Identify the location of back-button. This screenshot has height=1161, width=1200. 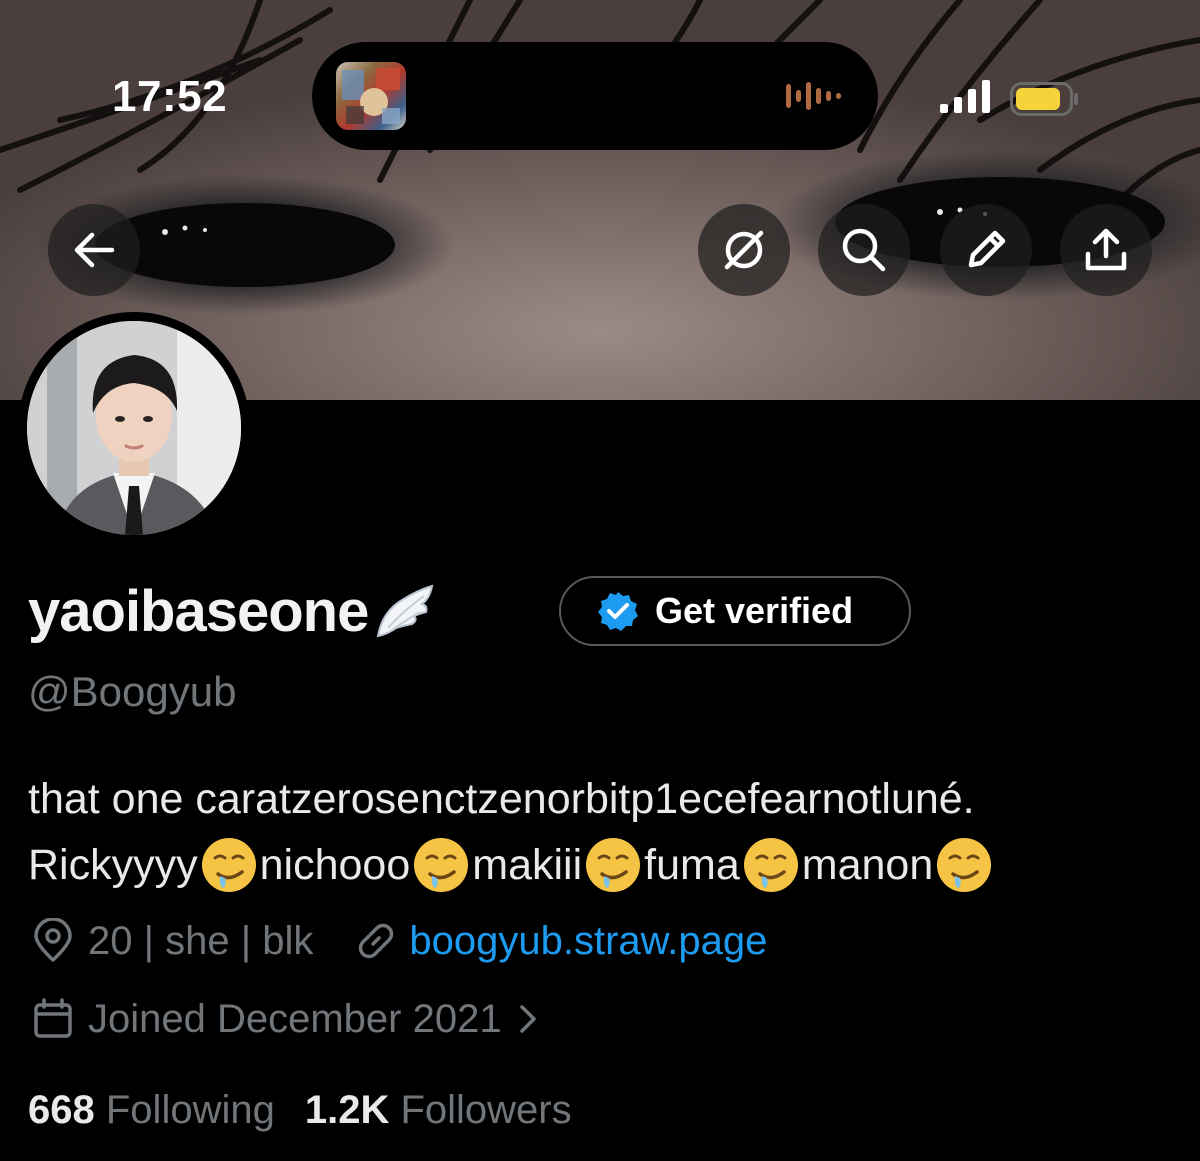
(94, 250).